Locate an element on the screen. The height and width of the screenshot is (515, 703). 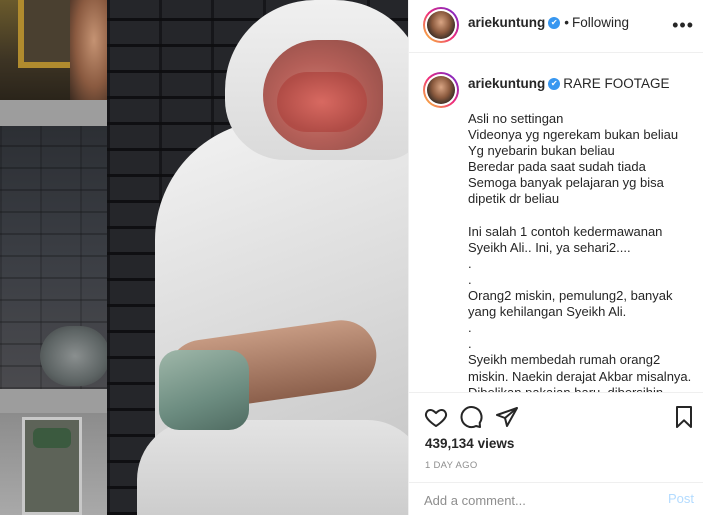
post-timestamp: 1 DAY AGO is located at coordinates (451, 465).